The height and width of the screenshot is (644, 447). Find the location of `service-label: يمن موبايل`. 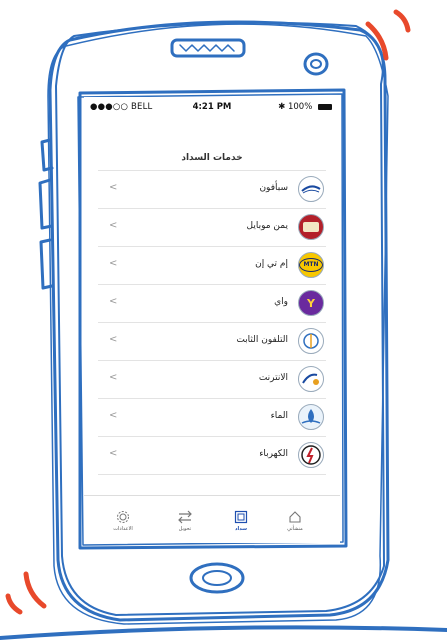

service-label: يمن موبايل is located at coordinates (267, 226).